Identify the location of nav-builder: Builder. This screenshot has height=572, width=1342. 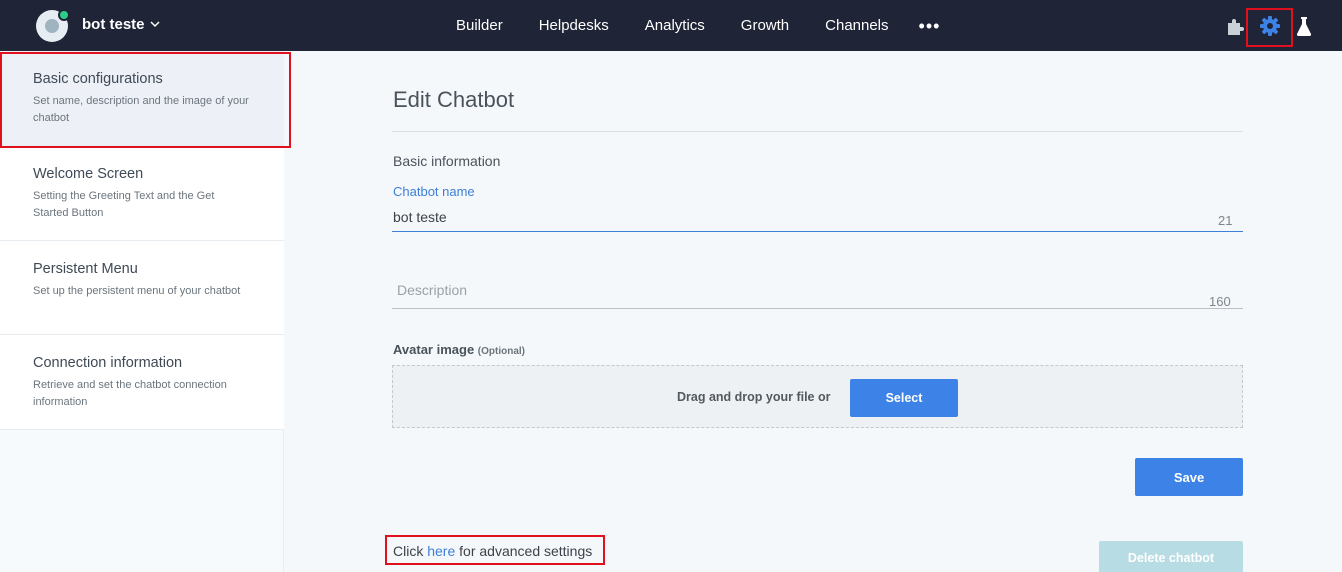
(479, 25).